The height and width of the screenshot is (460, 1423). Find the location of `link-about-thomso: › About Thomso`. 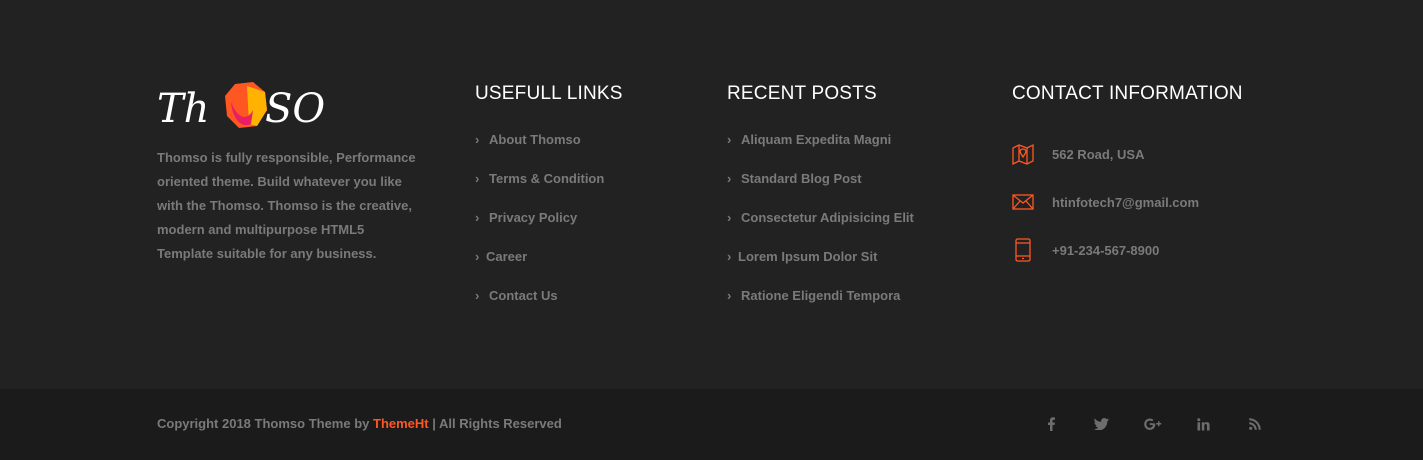

link-about-thomso: › About Thomso is located at coordinates (528, 140).